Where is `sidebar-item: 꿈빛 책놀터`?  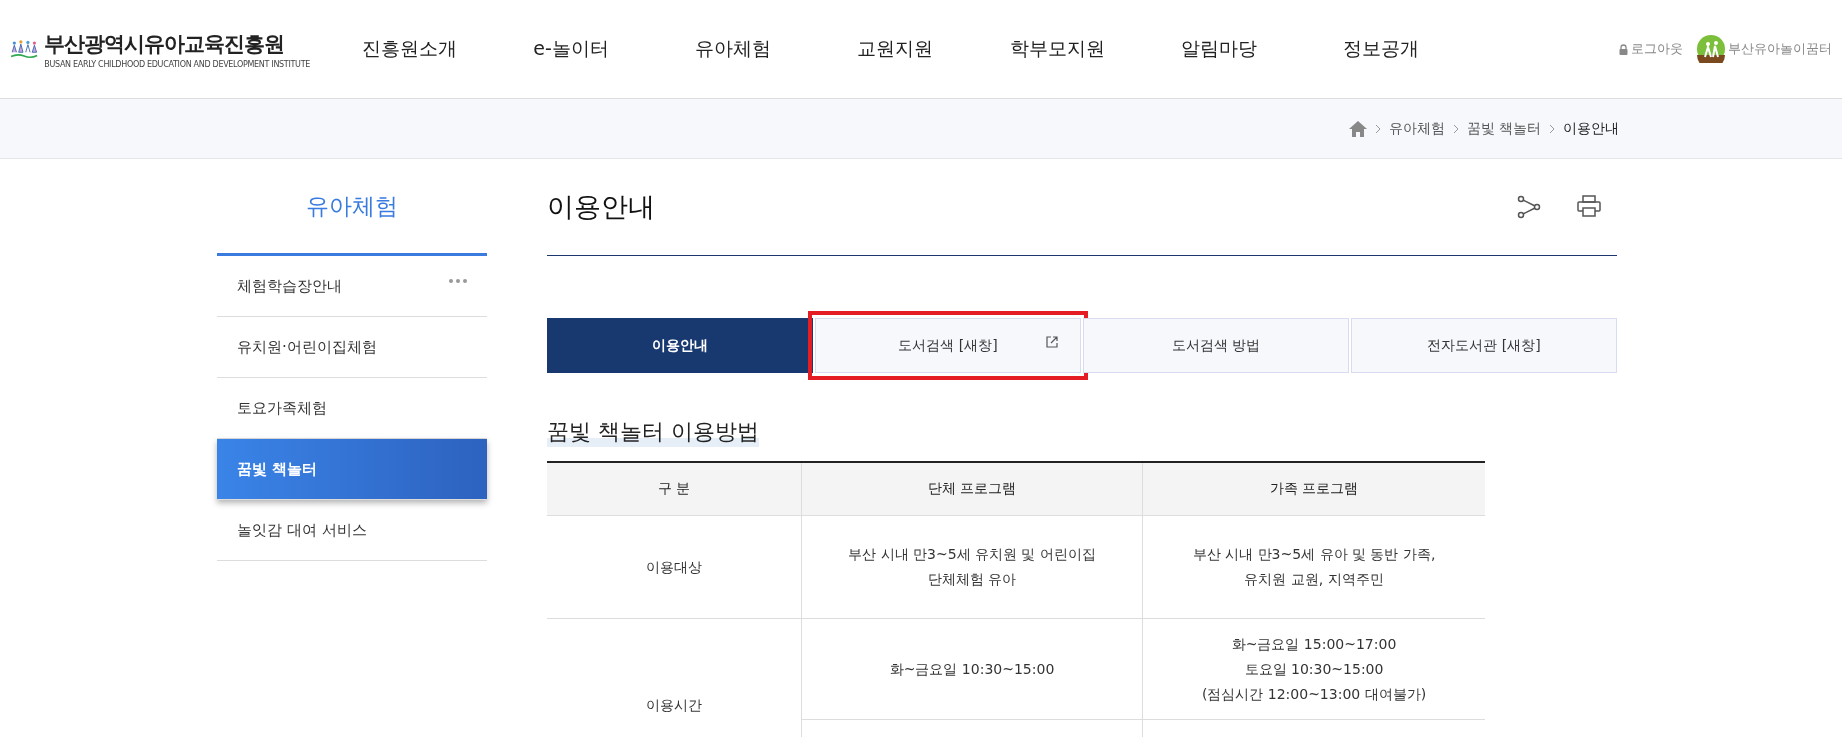
sidebar-item: 꿈빛 책놀터 is located at coordinates (352, 469).